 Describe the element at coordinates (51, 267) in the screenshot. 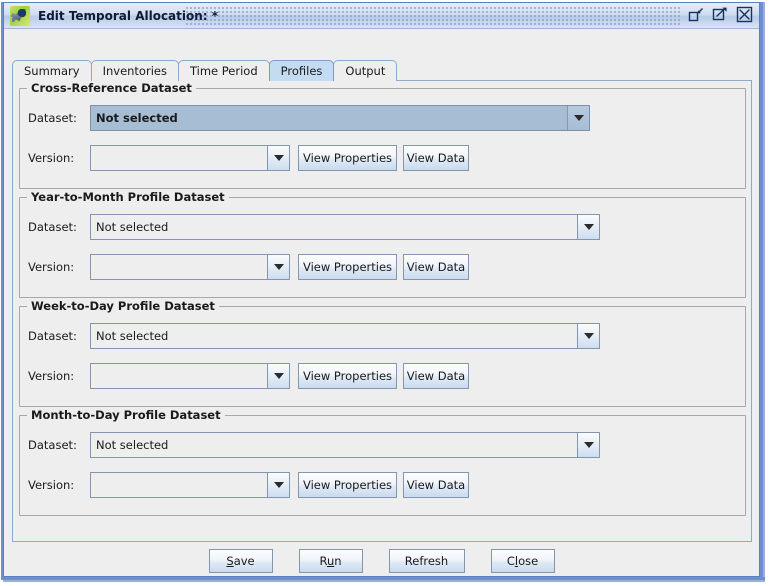

I see `year-to-month-version-label: Version:` at that location.